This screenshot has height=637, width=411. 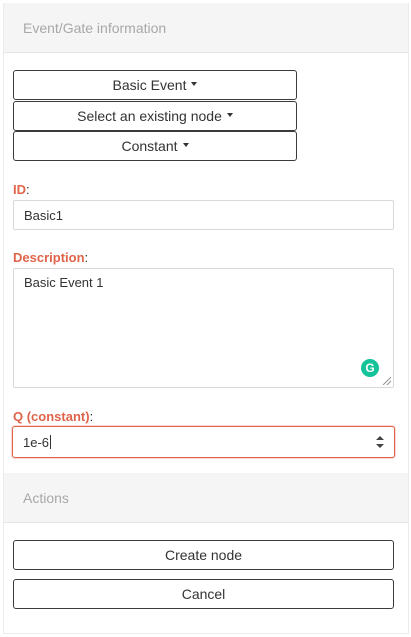 I want to click on q-number-input: 1e-6, so click(x=203, y=442).